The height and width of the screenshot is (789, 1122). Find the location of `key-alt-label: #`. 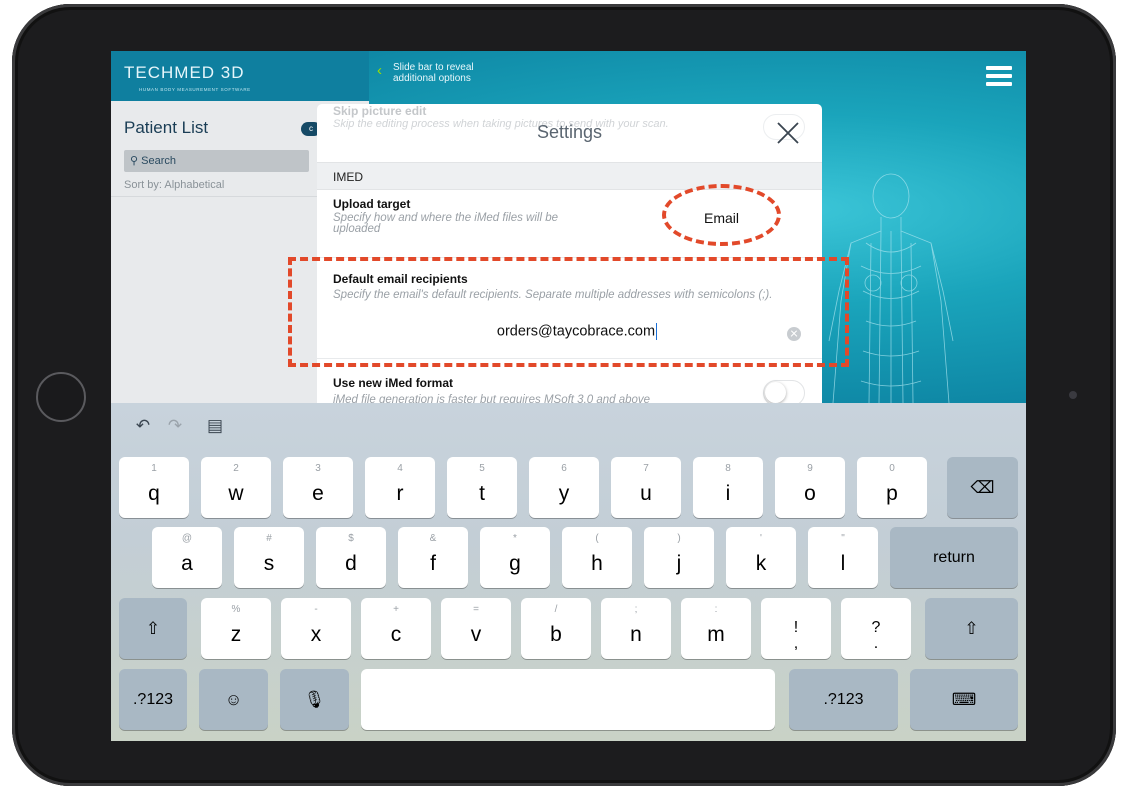

key-alt-label: # is located at coordinates (269, 538).